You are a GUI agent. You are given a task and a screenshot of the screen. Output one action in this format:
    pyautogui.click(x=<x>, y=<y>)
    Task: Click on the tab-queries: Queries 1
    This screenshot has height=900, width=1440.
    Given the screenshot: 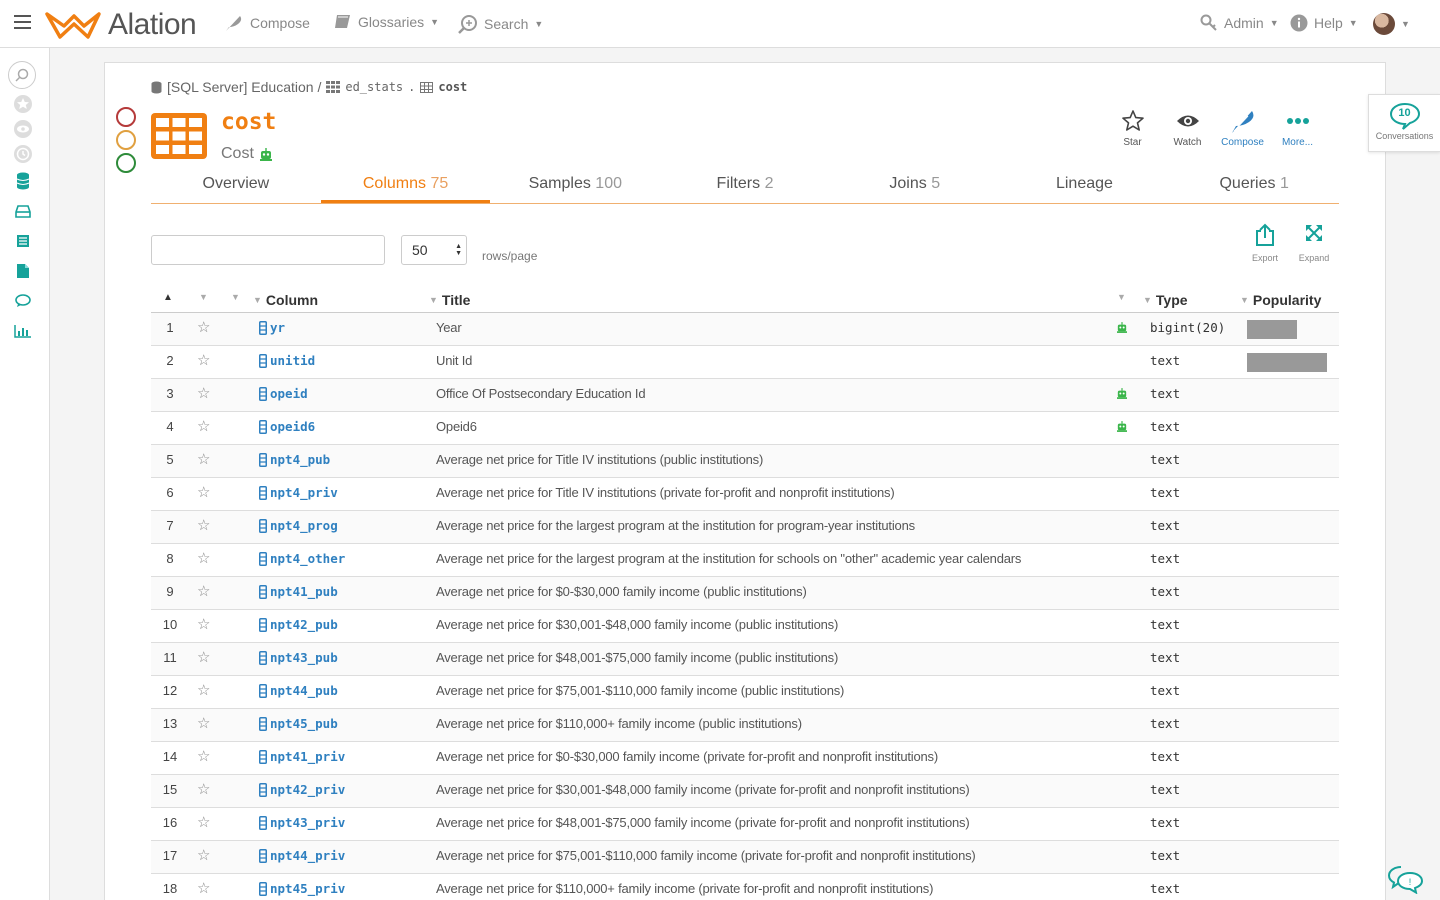 What is the action you would take?
    pyautogui.click(x=1254, y=185)
    